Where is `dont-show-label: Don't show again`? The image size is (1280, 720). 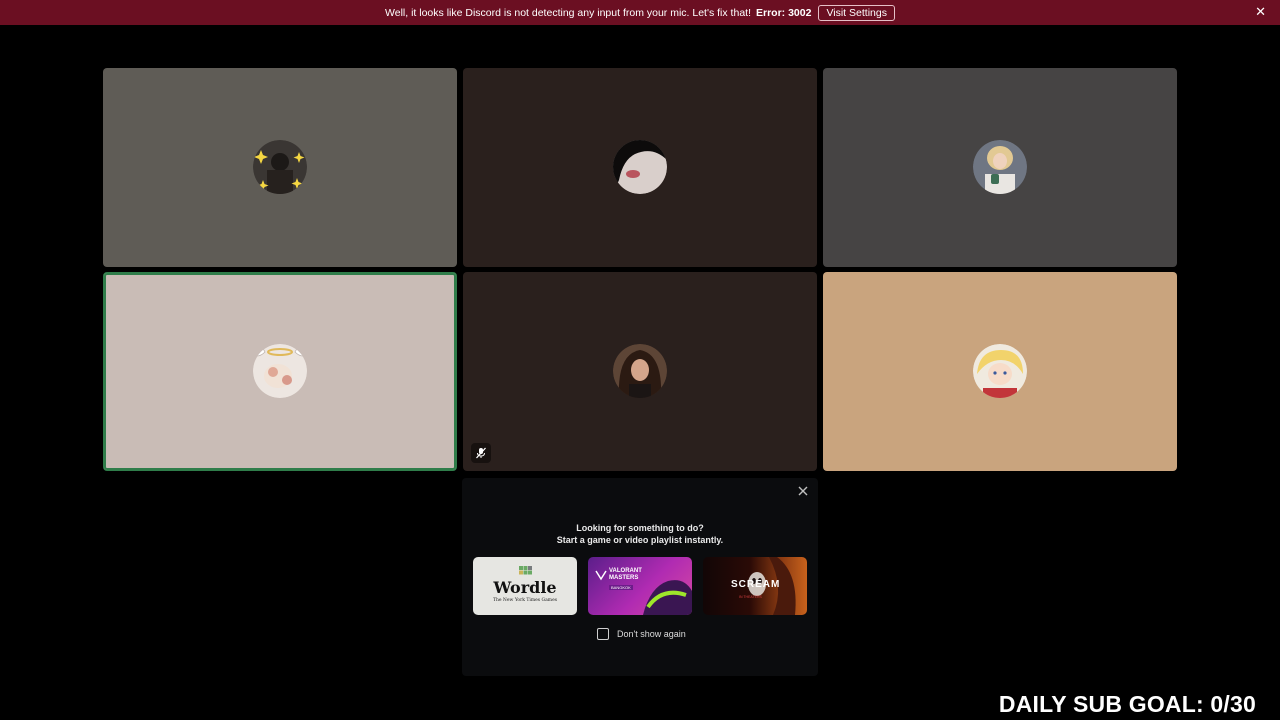
dont-show-label: Don't show again is located at coordinates (651, 634).